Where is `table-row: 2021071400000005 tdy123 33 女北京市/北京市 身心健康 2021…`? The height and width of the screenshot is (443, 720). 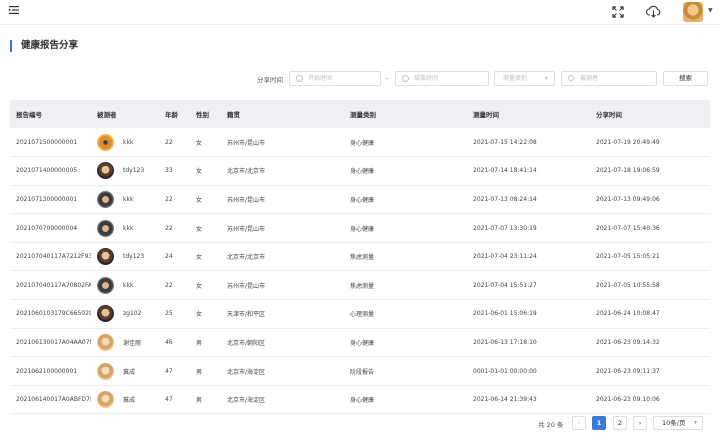
table-row: 2021071400000005 tdy123 33 女北京市/北京市 身心健康 2021… is located at coordinates (360, 171).